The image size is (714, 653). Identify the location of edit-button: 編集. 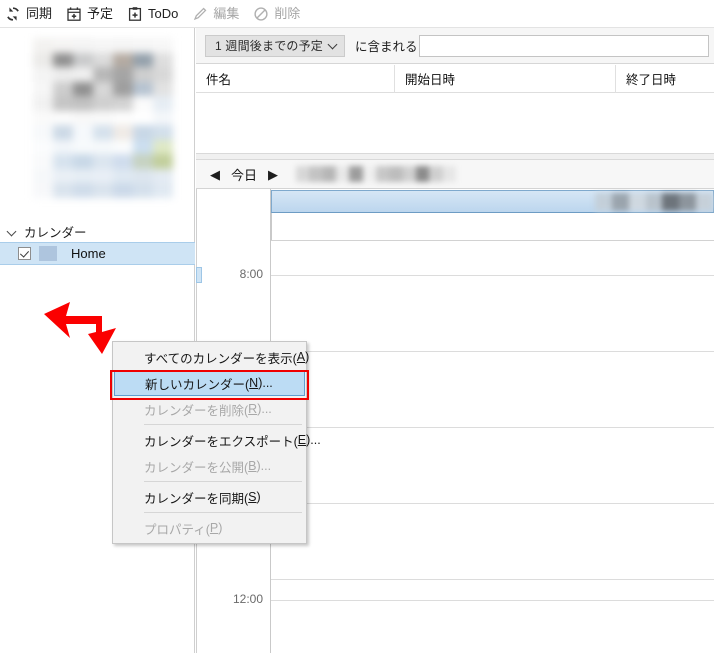
(217, 14).